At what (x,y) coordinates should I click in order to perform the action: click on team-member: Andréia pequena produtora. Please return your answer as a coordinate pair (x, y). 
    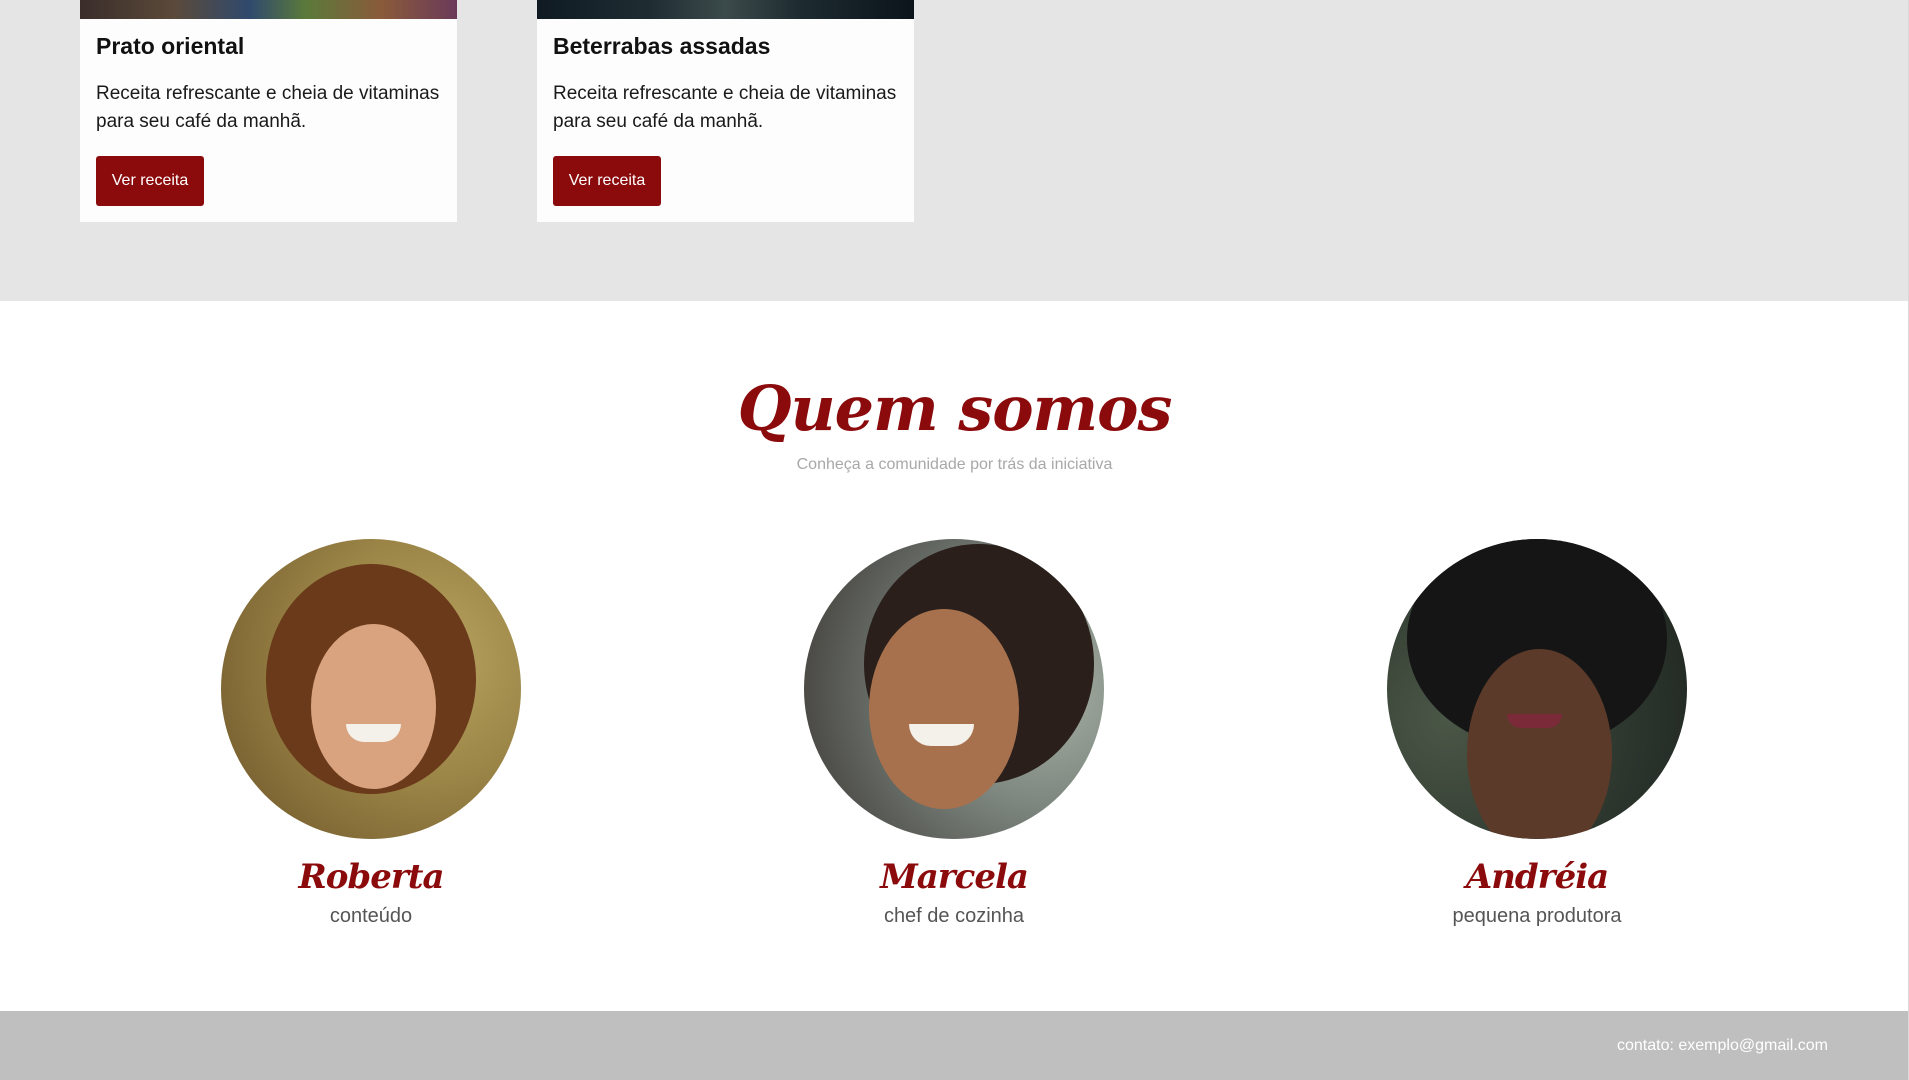
    Looking at the image, I should click on (1537, 733).